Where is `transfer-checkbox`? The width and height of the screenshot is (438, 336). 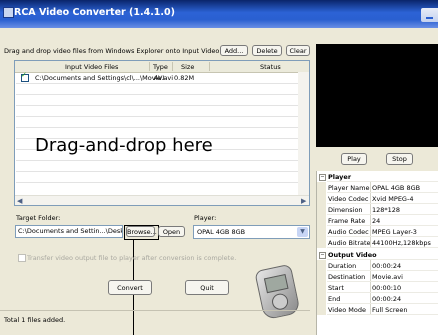 transfer-checkbox is located at coordinates (22, 258).